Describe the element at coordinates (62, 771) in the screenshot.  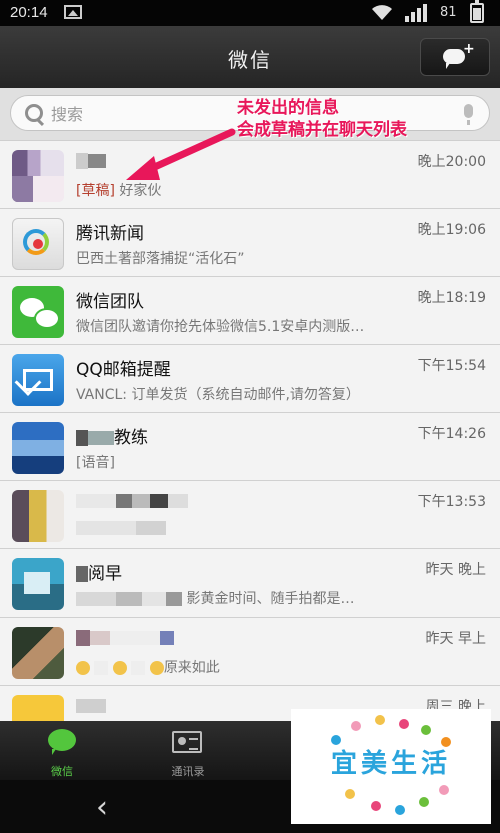
I see `tab-label: 微信` at that location.